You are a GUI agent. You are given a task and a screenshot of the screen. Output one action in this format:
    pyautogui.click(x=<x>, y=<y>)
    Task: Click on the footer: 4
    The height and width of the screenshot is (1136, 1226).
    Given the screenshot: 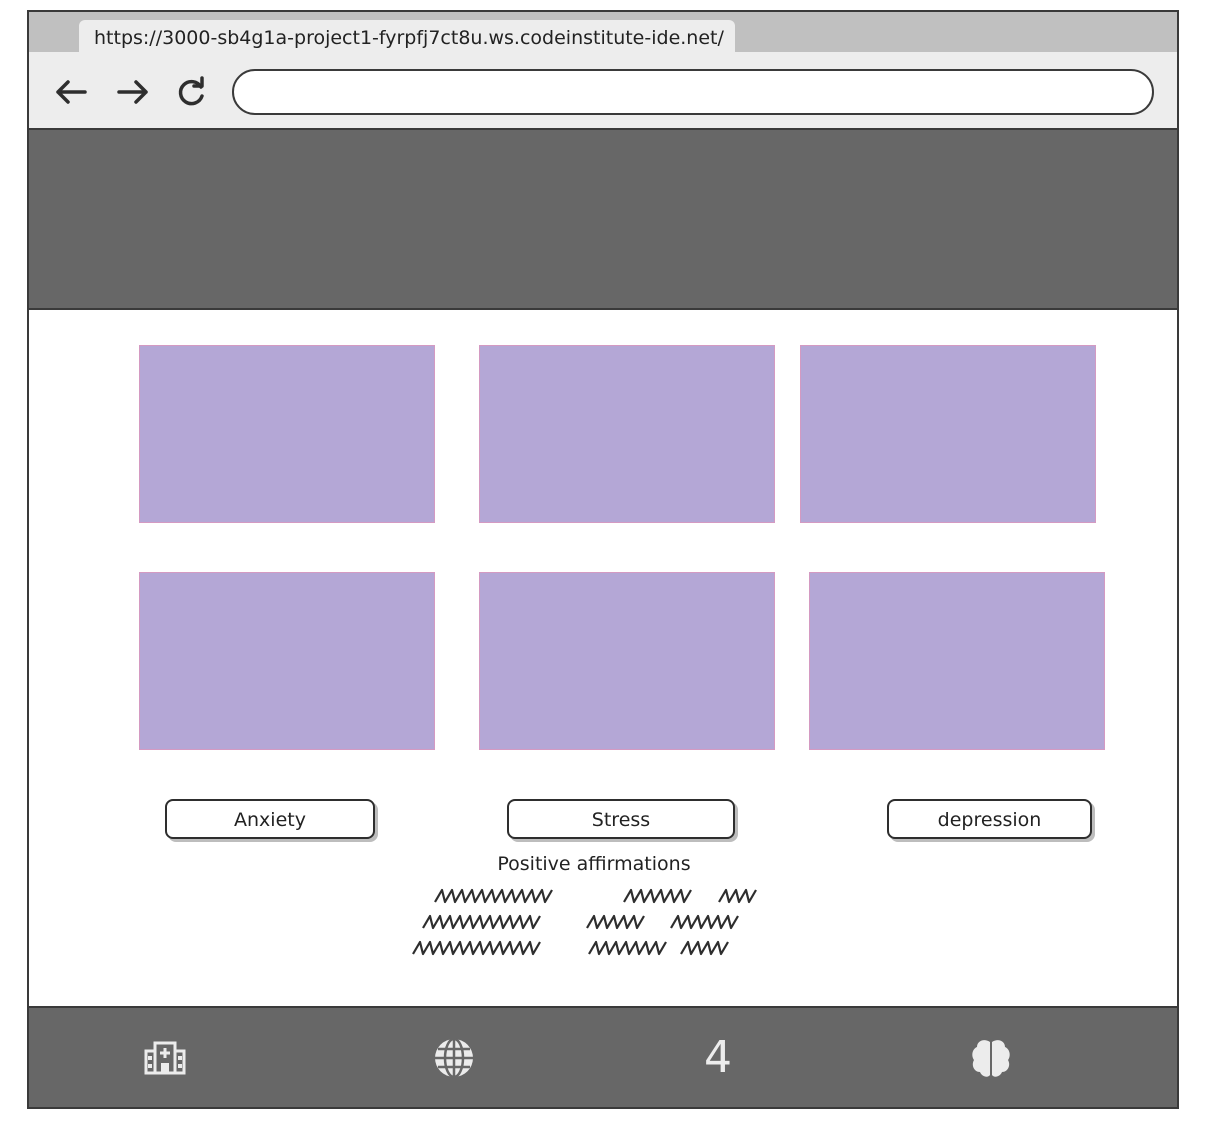 What is the action you would take?
    pyautogui.click(x=603, y=1056)
    